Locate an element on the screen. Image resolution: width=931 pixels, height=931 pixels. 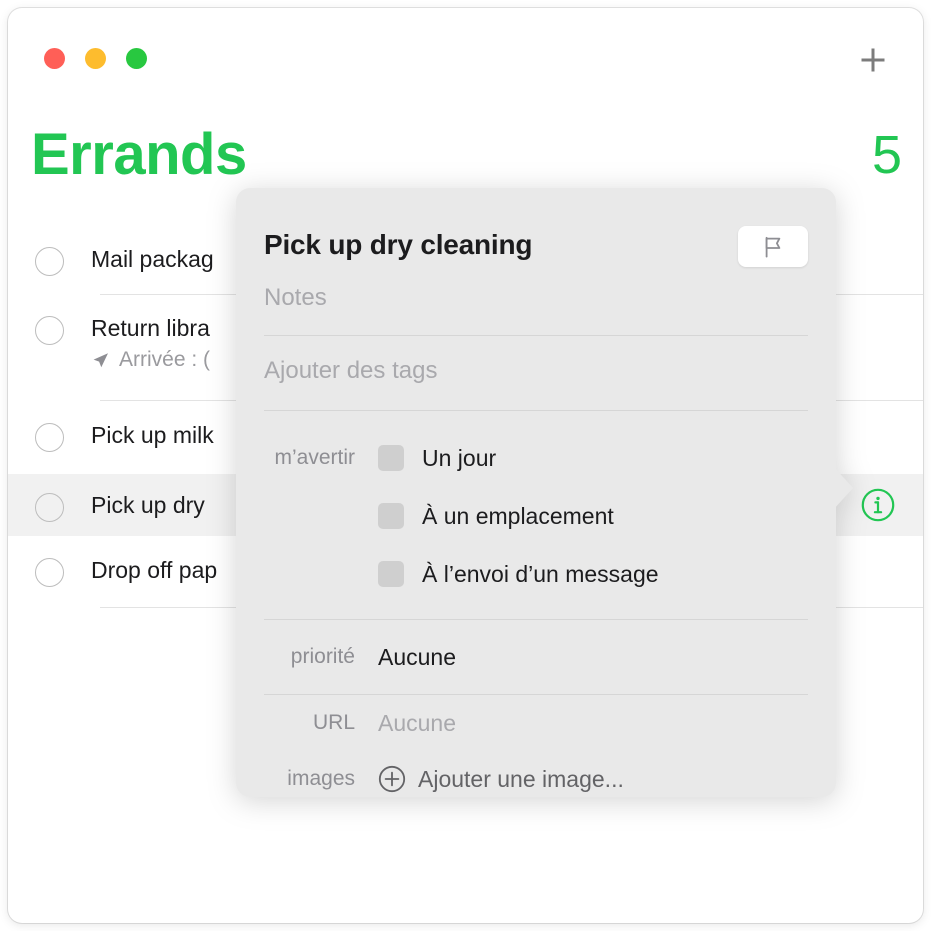
alert-group-label: m’avertir is located at coordinates (314, 457).